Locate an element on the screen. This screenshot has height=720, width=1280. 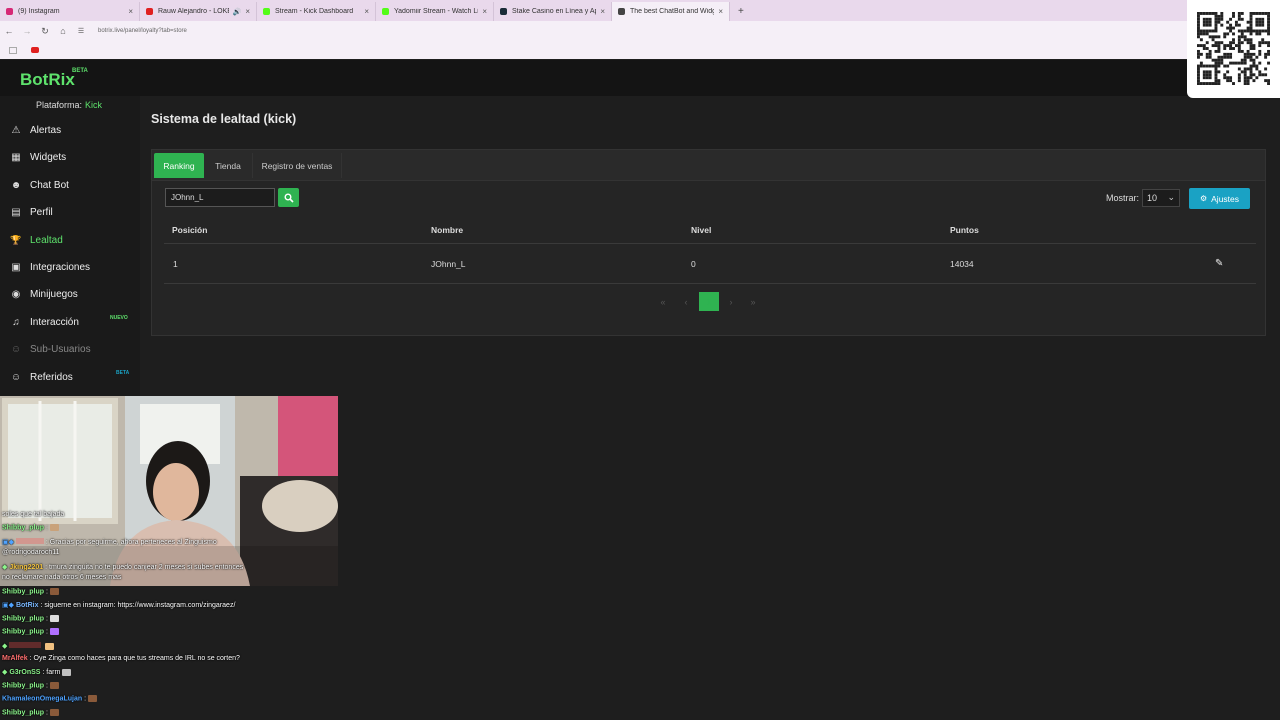
badge-icon: ◆ is located at coordinates (5, 646).